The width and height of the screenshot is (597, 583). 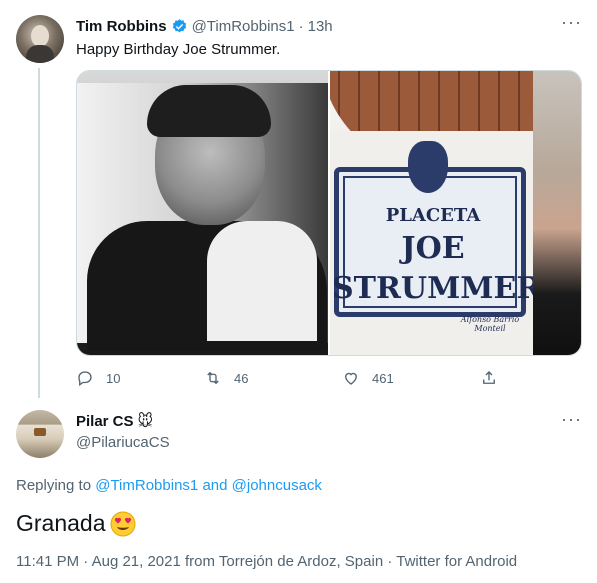 I want to click on mention-and: and, so click(x=215, y=485).